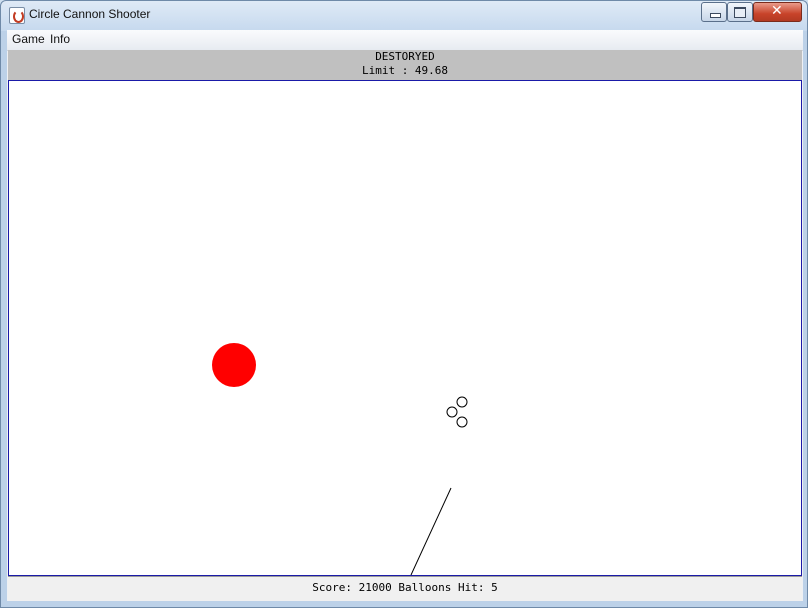 The height and width of the screenshot is (608, 808). Describe the element at coordinates (60, 39) in the screenshot. I see `menu-info: Info` at that location.